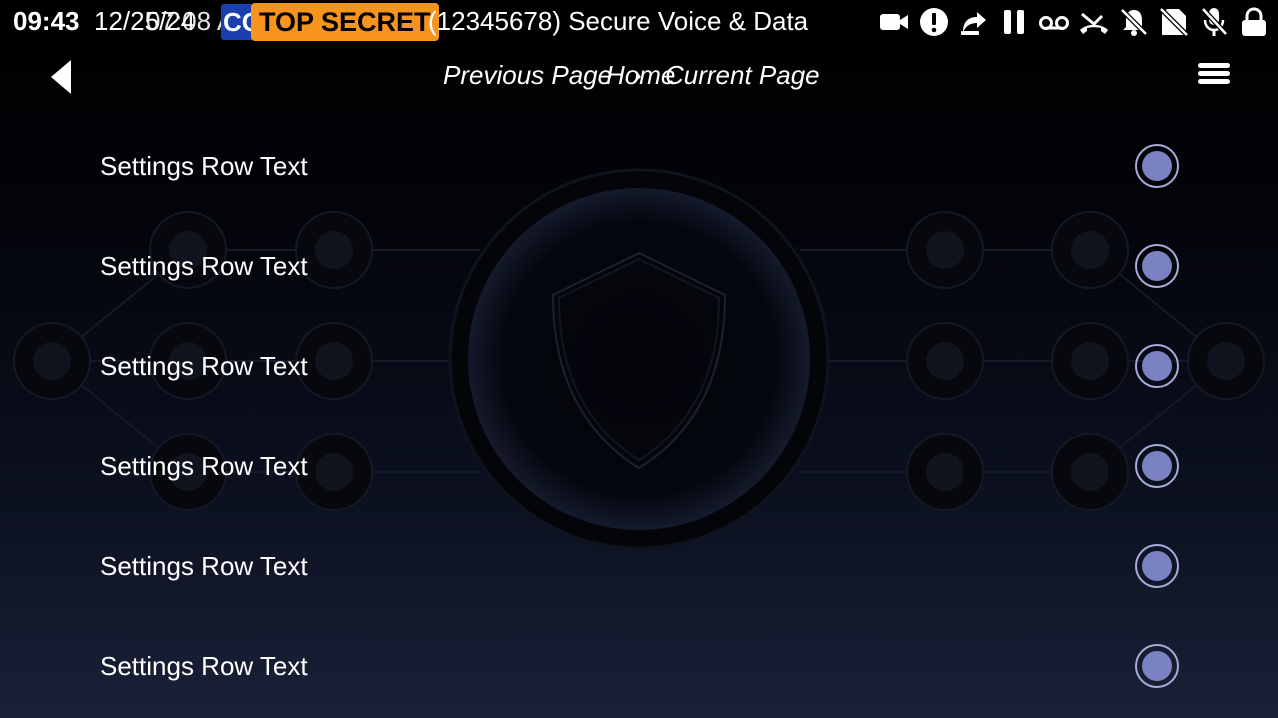 This screenshot has width=1278, height=718. What do you see at coordinates (1254, 21) in the screenshot?
I see `lock-icon` at bounding box center [1254, 21].